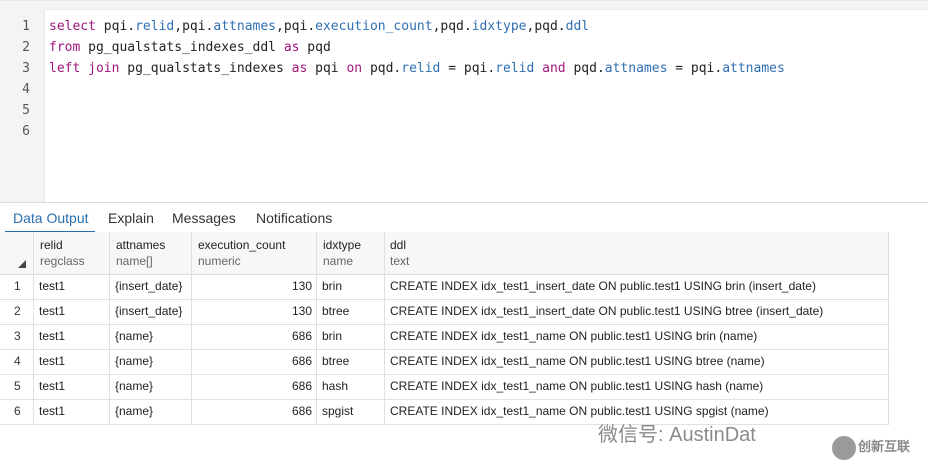 The image size is (928, 470). I want to click on column-name: ddl, so click(398, 245).